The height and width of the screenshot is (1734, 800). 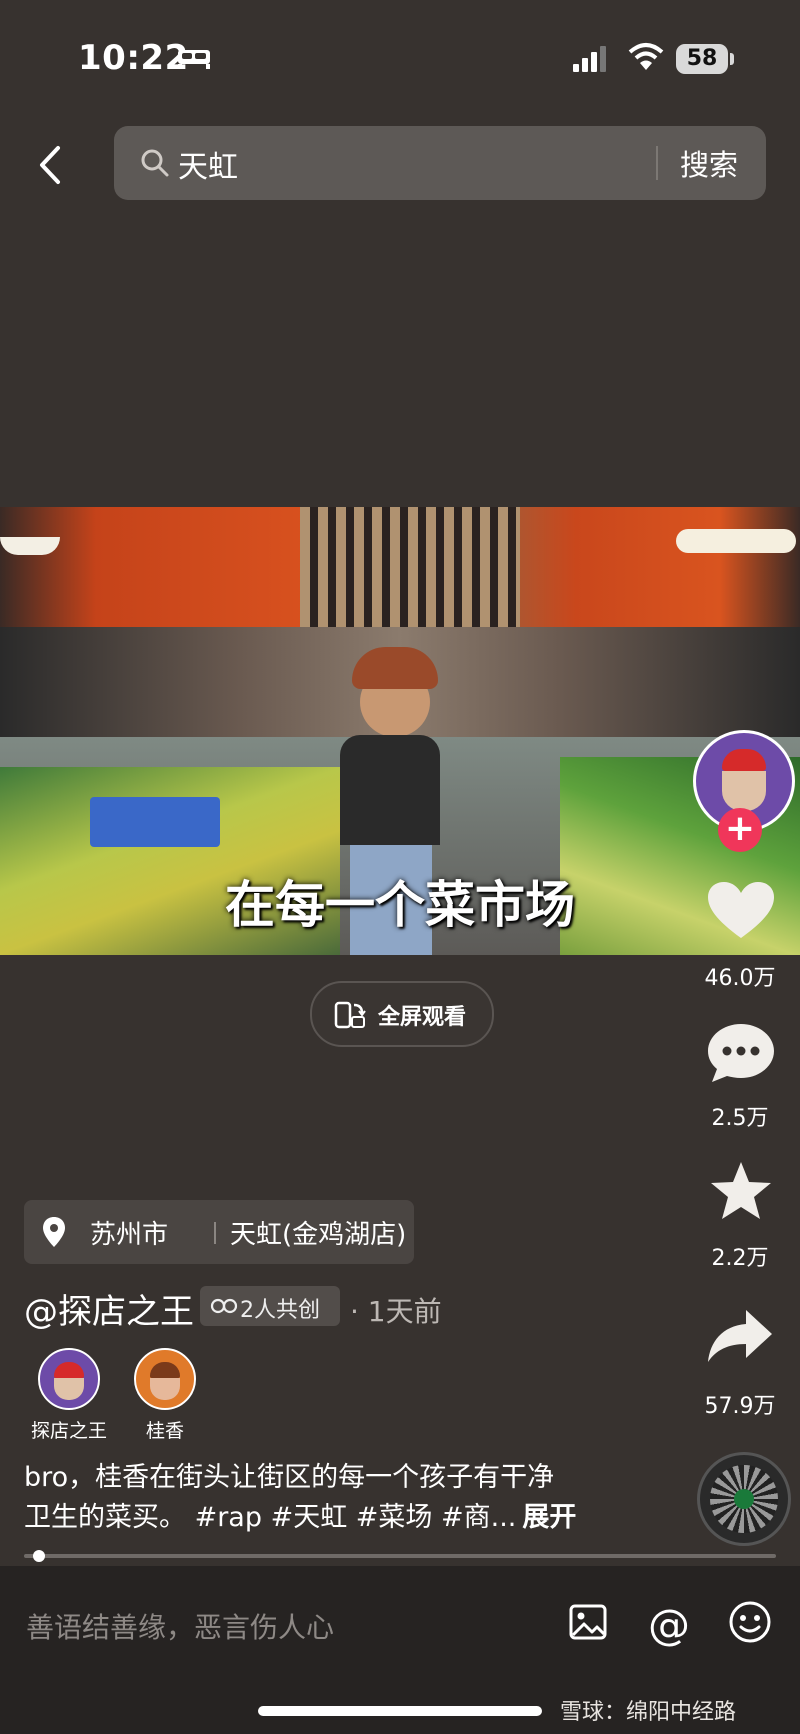 What do you see at coordinates (740, 1118) in the screenshot?
I see `comment-count: 2.5万` at bounding box center [740, 1118].